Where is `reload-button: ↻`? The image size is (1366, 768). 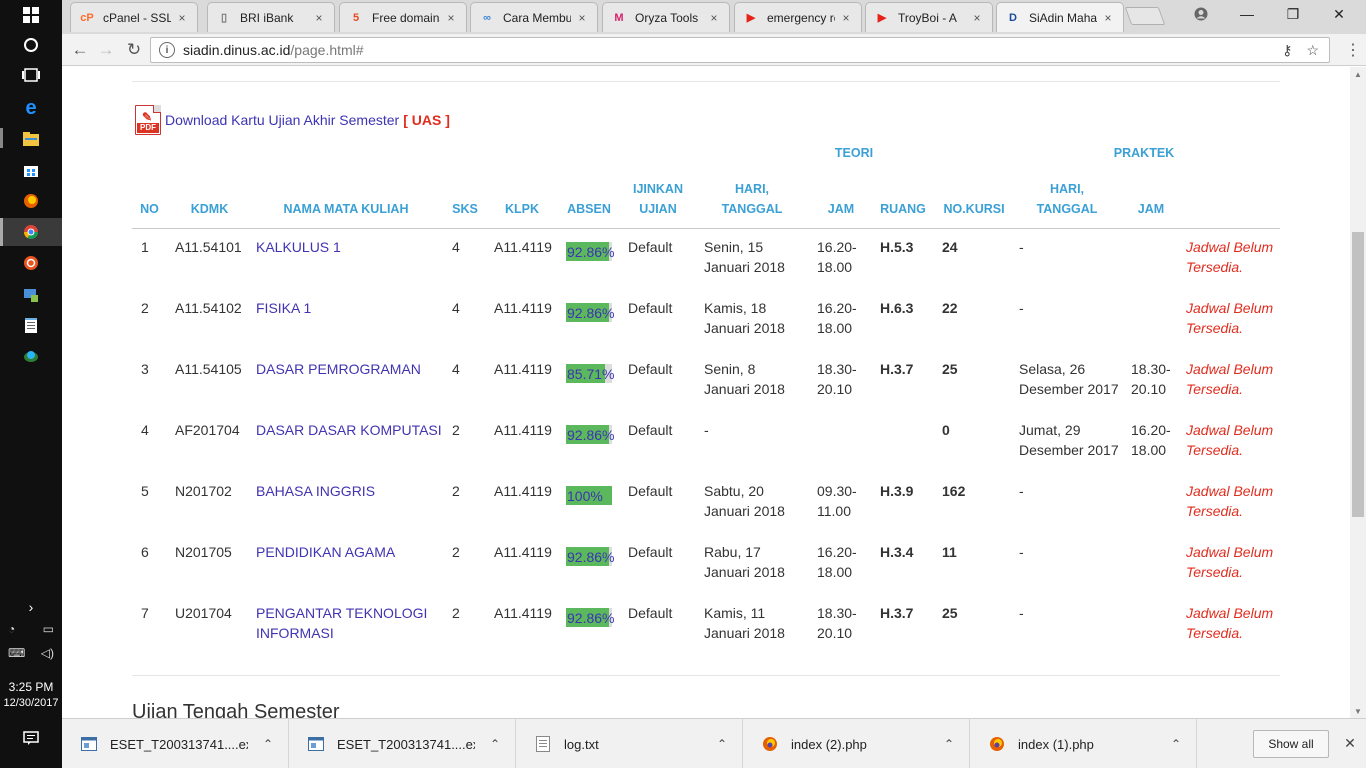 reload-button: ↻ is located at coordinates (134, 50).